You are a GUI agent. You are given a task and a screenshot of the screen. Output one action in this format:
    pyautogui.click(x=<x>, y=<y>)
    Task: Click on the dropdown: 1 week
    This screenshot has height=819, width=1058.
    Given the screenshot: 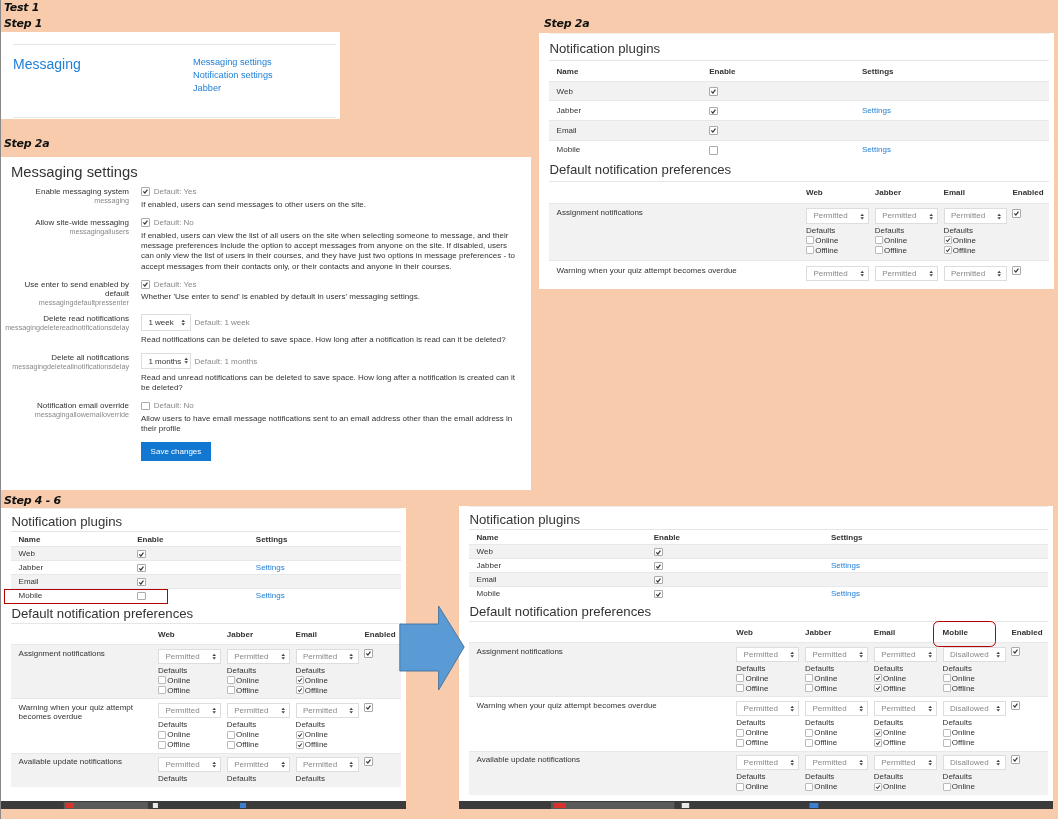 What is the action you would take?
    pyautogui.click(x=166, y=323)
    